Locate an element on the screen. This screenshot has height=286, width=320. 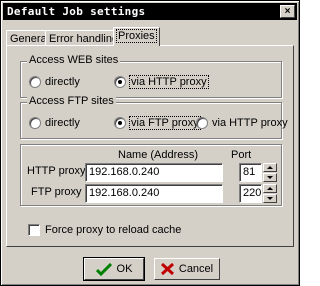
force-reload-checkbox: Force proxy to reload cache is located at coordinates (104, 230).